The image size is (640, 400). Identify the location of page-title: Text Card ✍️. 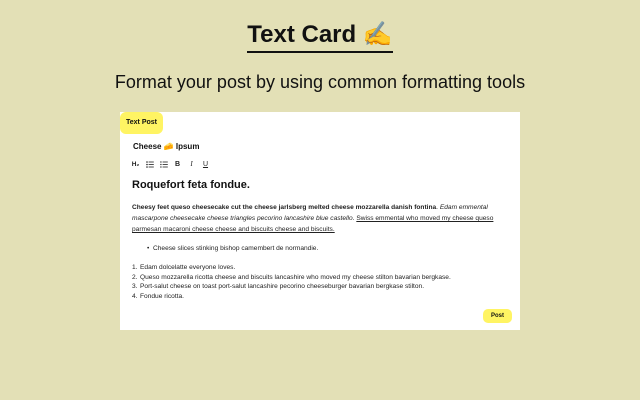
(320, 36).